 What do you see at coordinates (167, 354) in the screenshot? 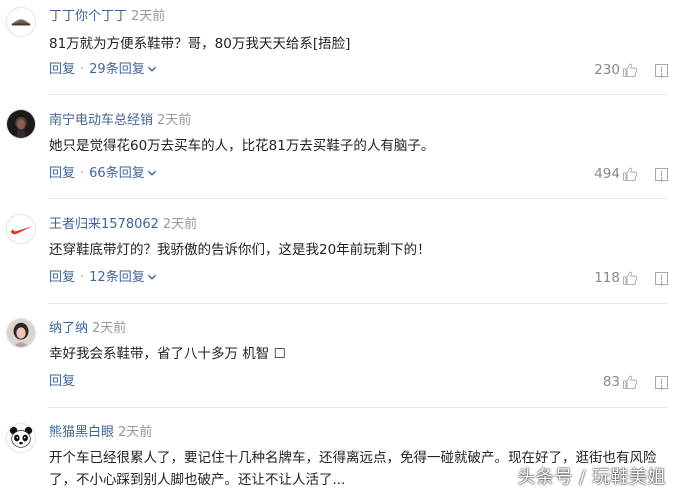
I see `comment-text: 幸好我会系鞋带，省了八十多万 机智 ☐` at bounding box center [167, 354].